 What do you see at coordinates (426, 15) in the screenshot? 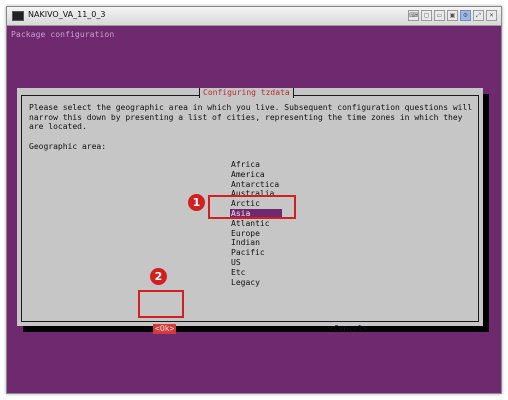
I see `screenshot-icon: ▢` at bounding box center [426, 15].